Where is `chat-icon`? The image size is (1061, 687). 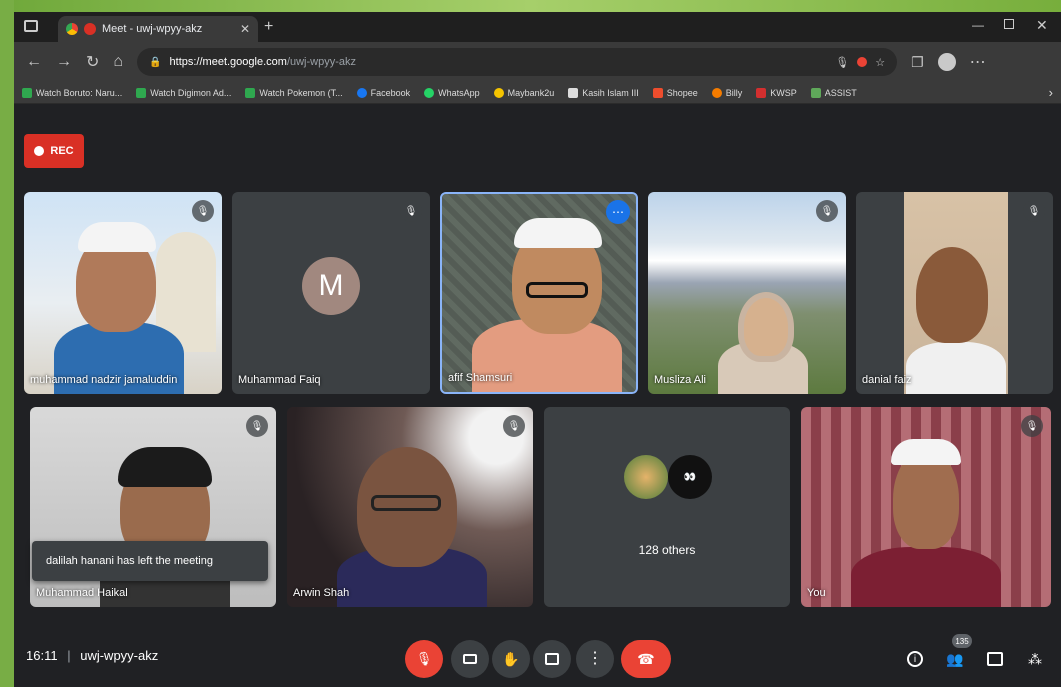 chat-icon is located at coordinates (995, 659).